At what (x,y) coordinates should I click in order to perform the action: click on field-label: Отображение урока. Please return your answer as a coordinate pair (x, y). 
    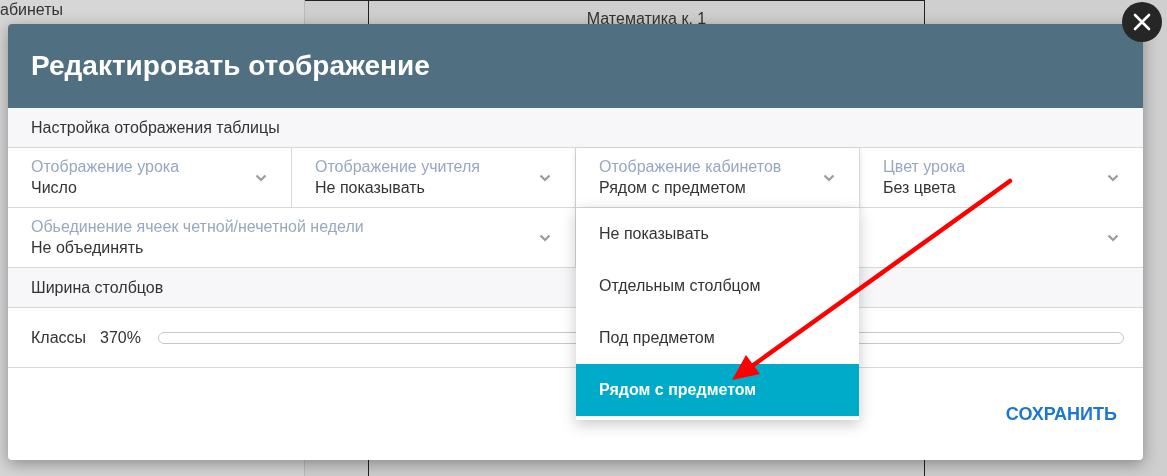
    Looking at the image, I should click on (105, 166).